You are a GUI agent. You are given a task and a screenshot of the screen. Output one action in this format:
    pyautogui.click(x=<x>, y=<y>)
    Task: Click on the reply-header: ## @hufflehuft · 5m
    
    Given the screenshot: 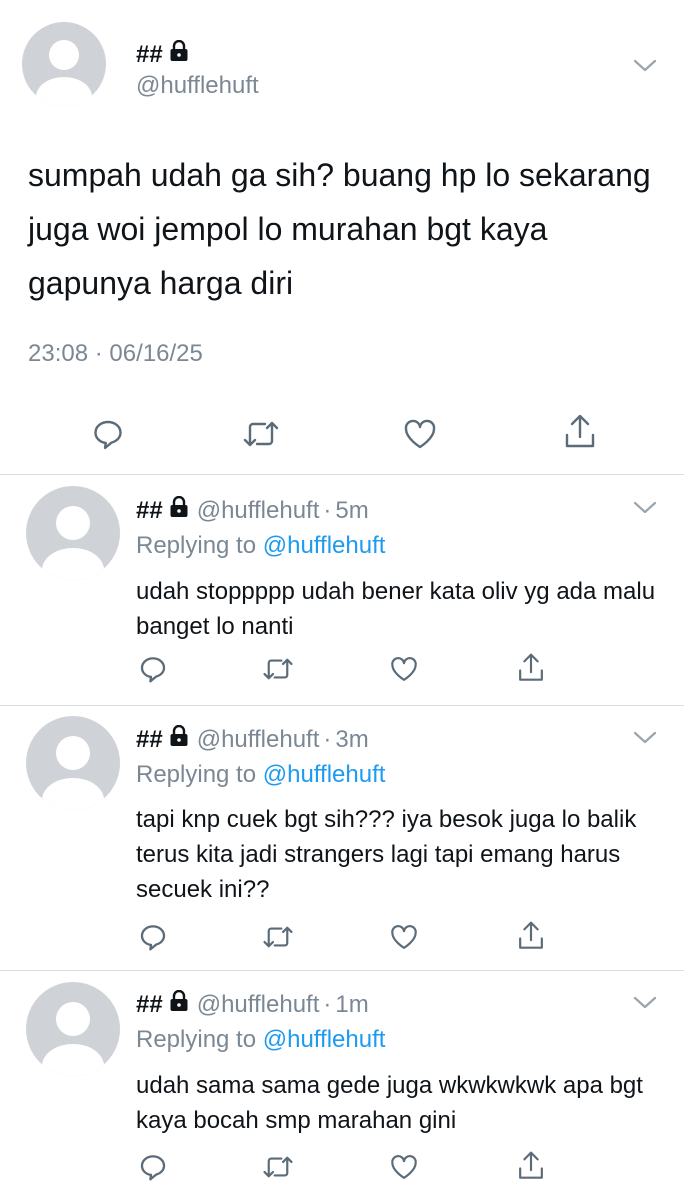 What is the action you would take?
    pyautogui.click(x=252, y=510)
    